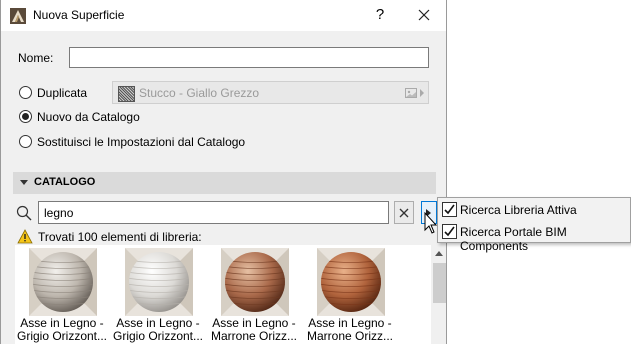  Describe the element at coordinates (380, 15) in the screenshot. I see `help-button: ?` at that location.